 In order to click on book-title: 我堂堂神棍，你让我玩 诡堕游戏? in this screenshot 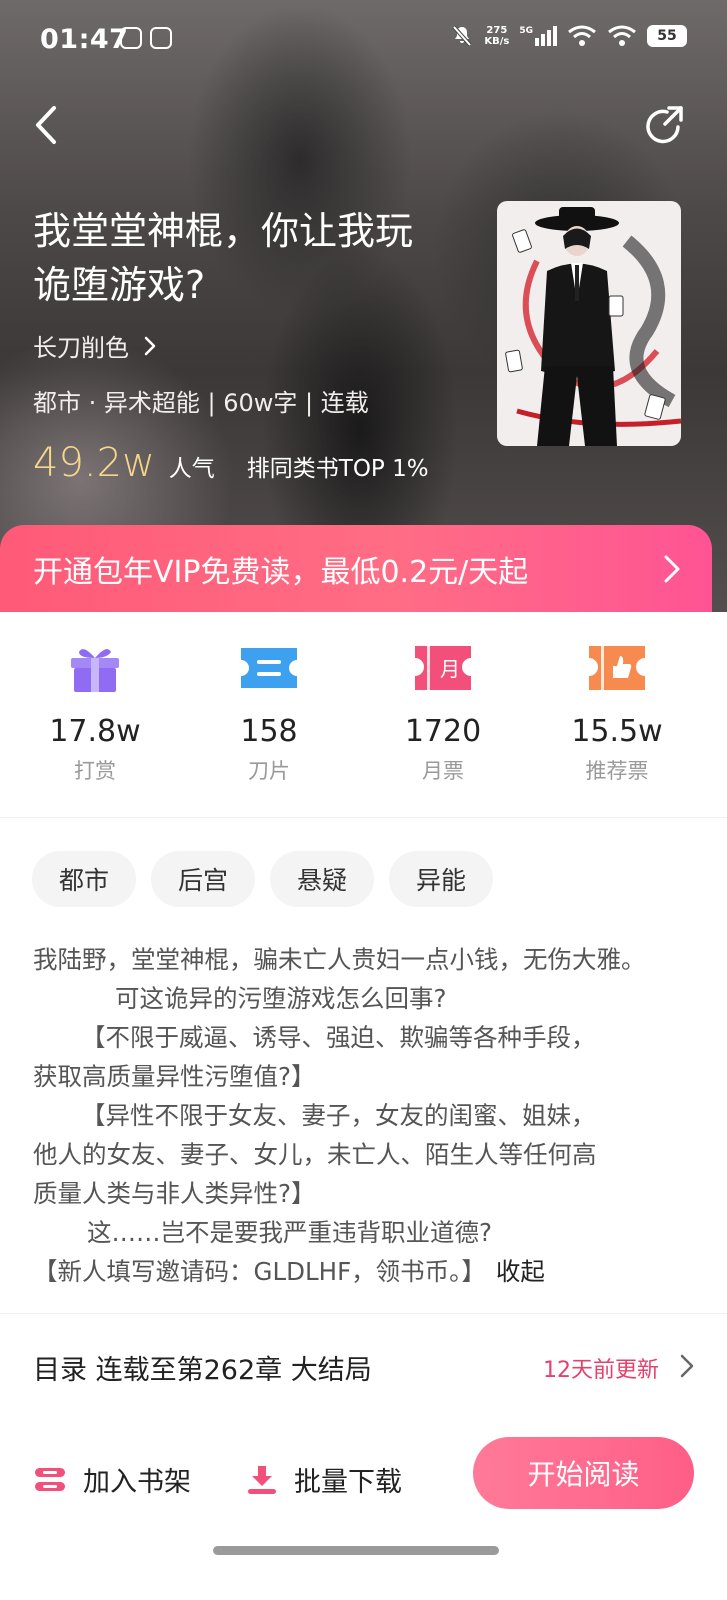, I will do `click(223, 258)`.